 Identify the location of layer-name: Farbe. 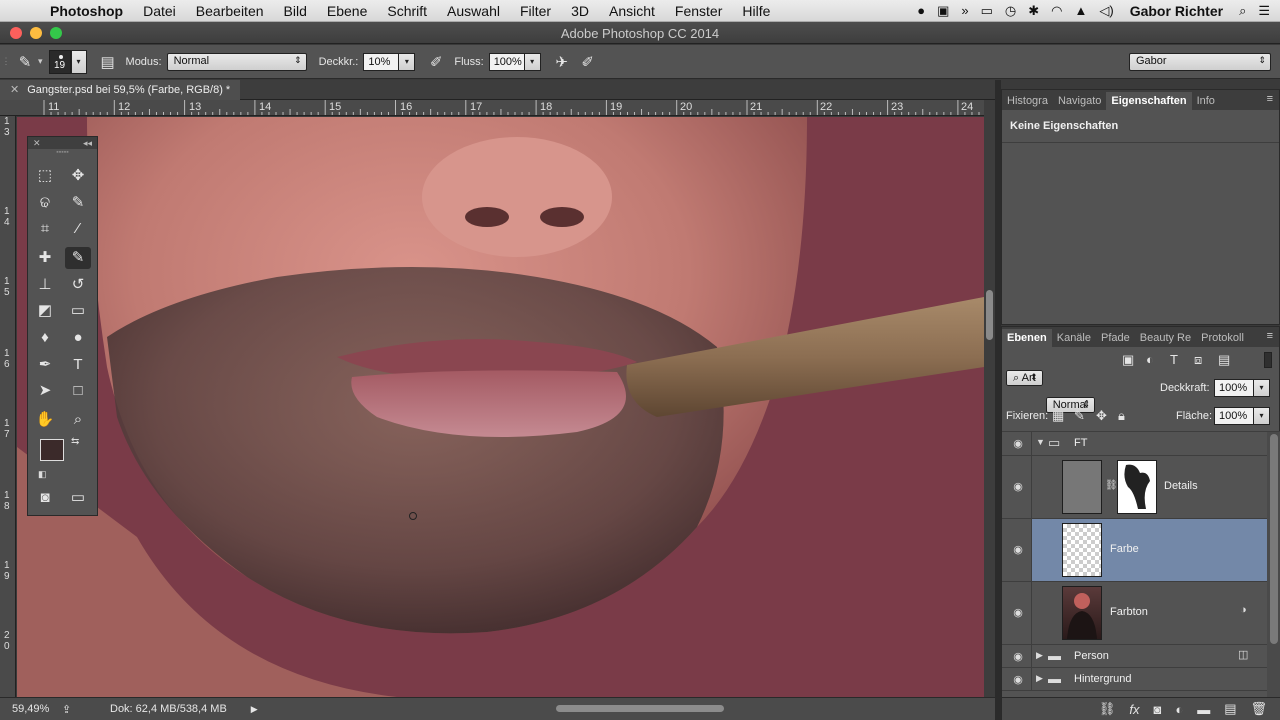
(1124, 549).